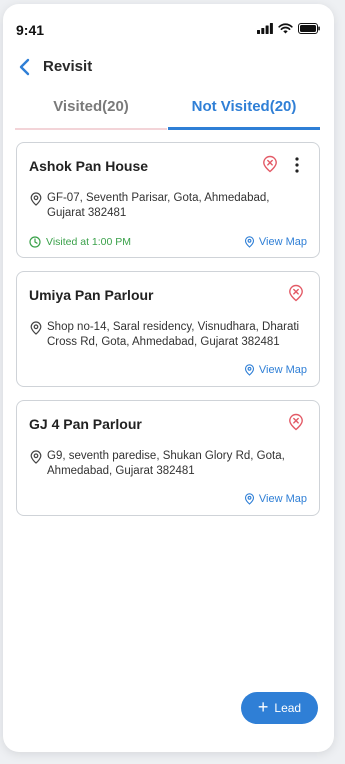  What do you see at coordinates (265, 28) in the screenshot?
I see `signal-icon` at bounding box center [265, 28].